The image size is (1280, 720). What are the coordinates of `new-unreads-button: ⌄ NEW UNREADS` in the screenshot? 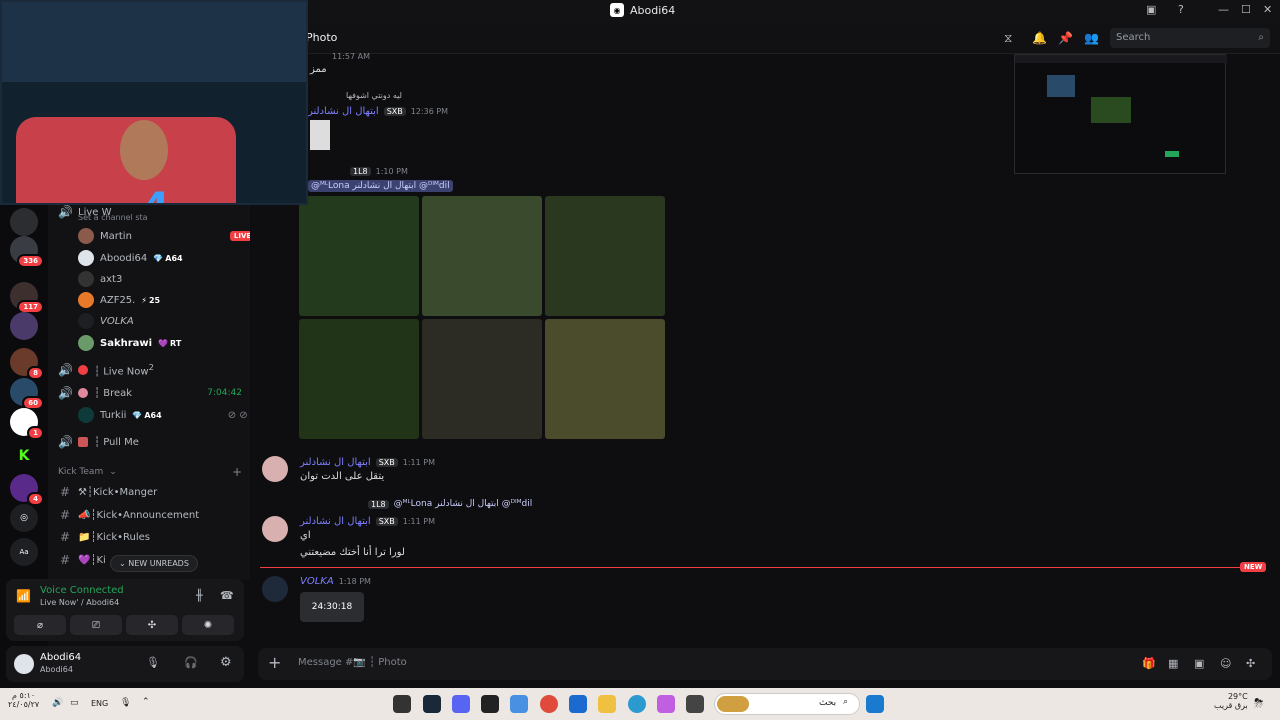 It's located at (154, 563).